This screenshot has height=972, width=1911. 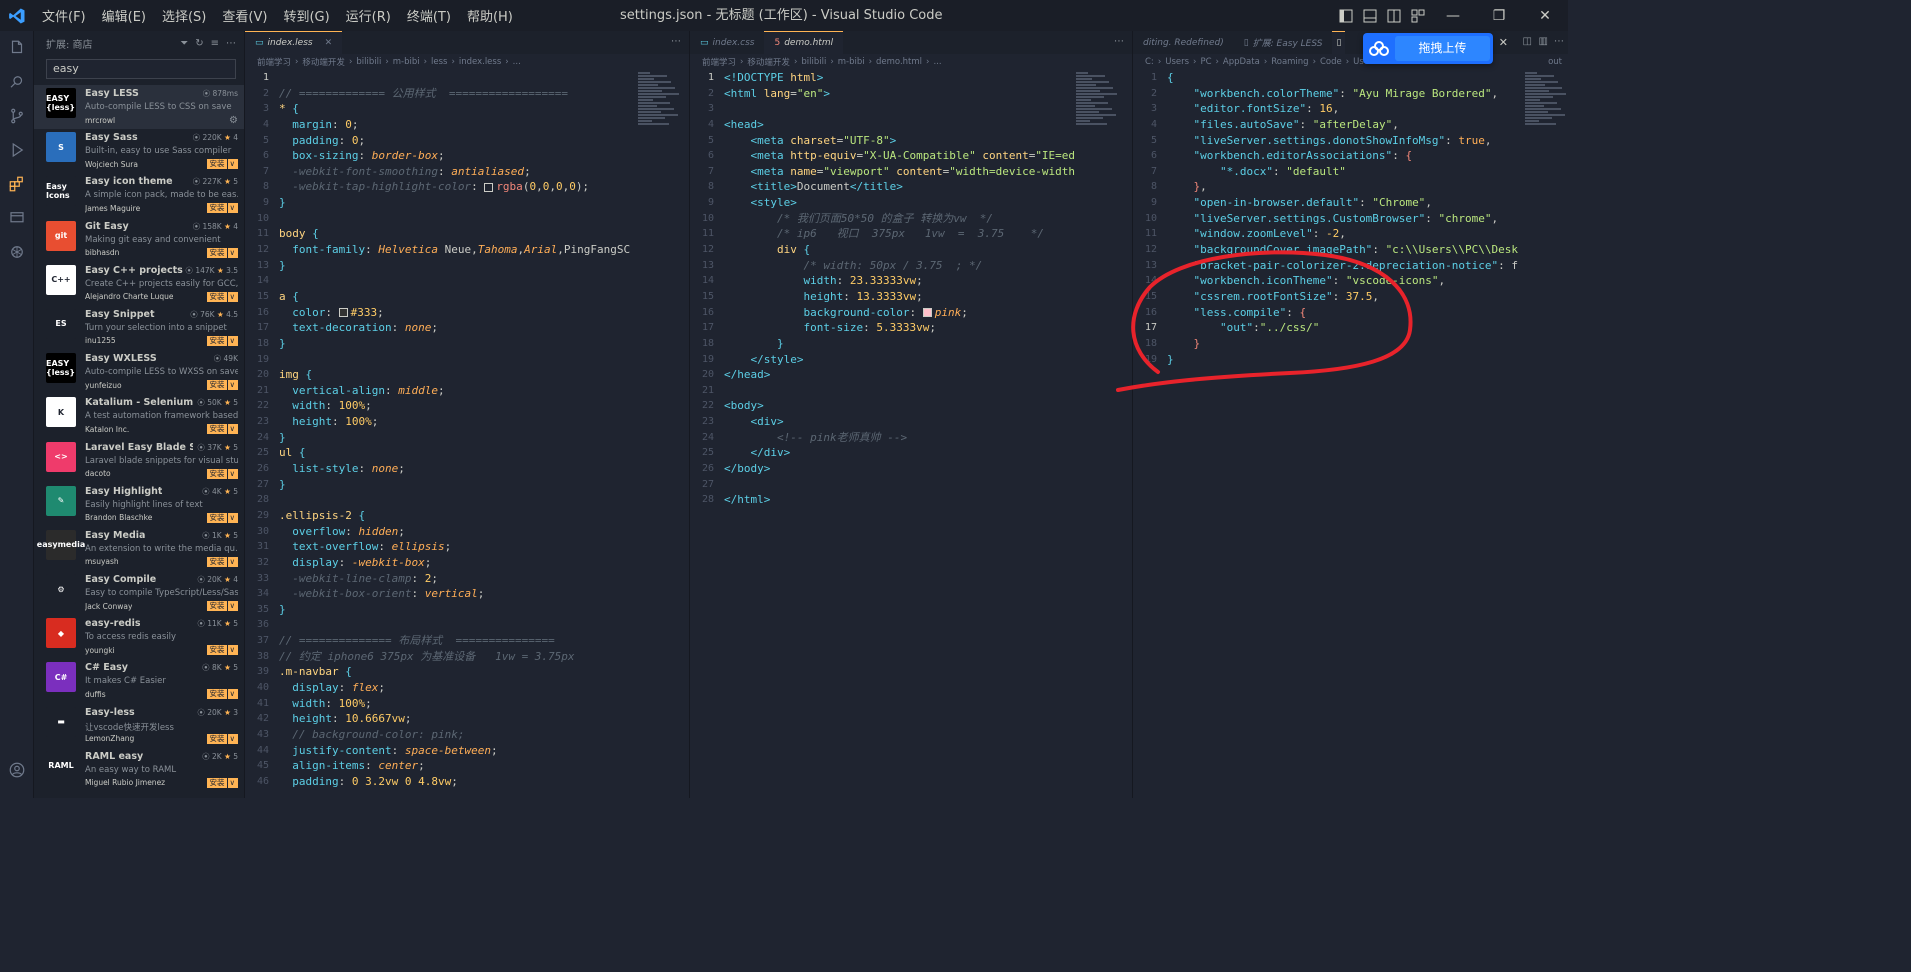 What do you see at coordinates (1350, 125) in the screenshot?
I see `code-line: 4 "files.autoSave": "afterDelay",` at bounding box center [1350, 125].